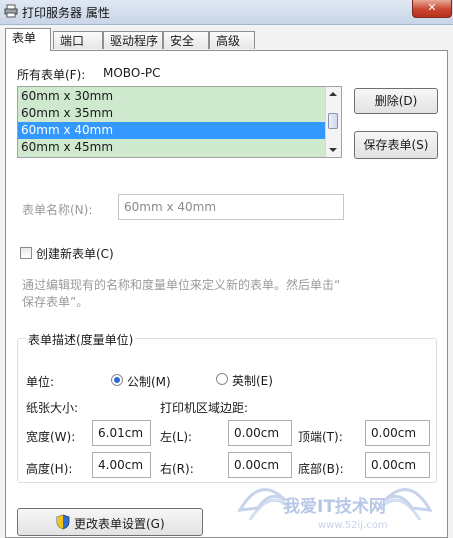 This screenshot has width=453, height=538. I want to click on top-margin-label: 顶端(T):, so click(320, 437).